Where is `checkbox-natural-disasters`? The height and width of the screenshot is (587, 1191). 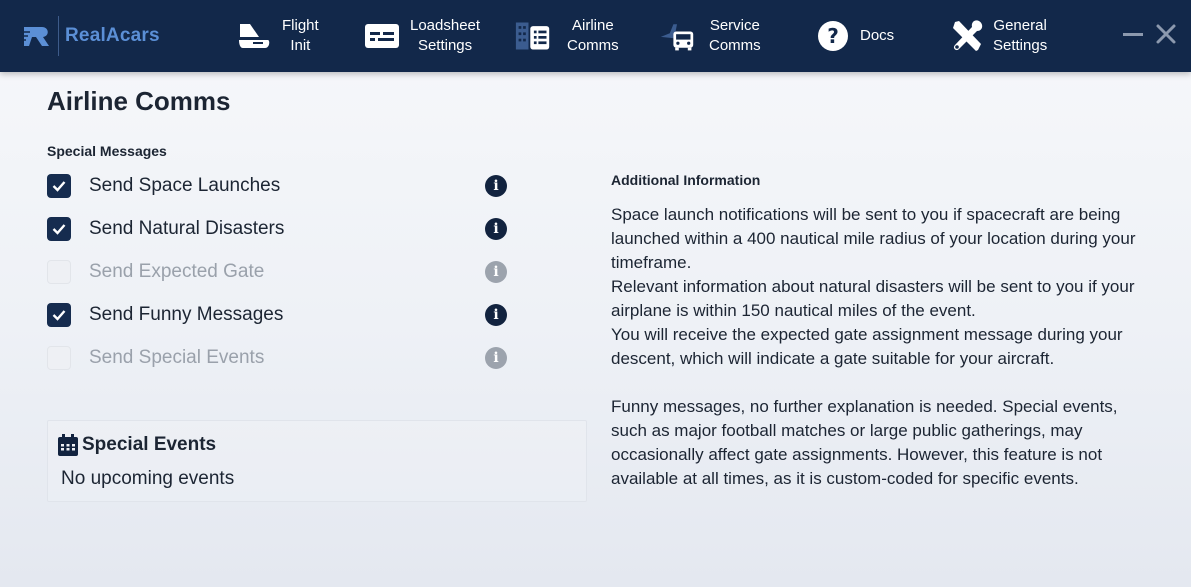
checkbox-natural-disasters is located at coordinates (59, 229).